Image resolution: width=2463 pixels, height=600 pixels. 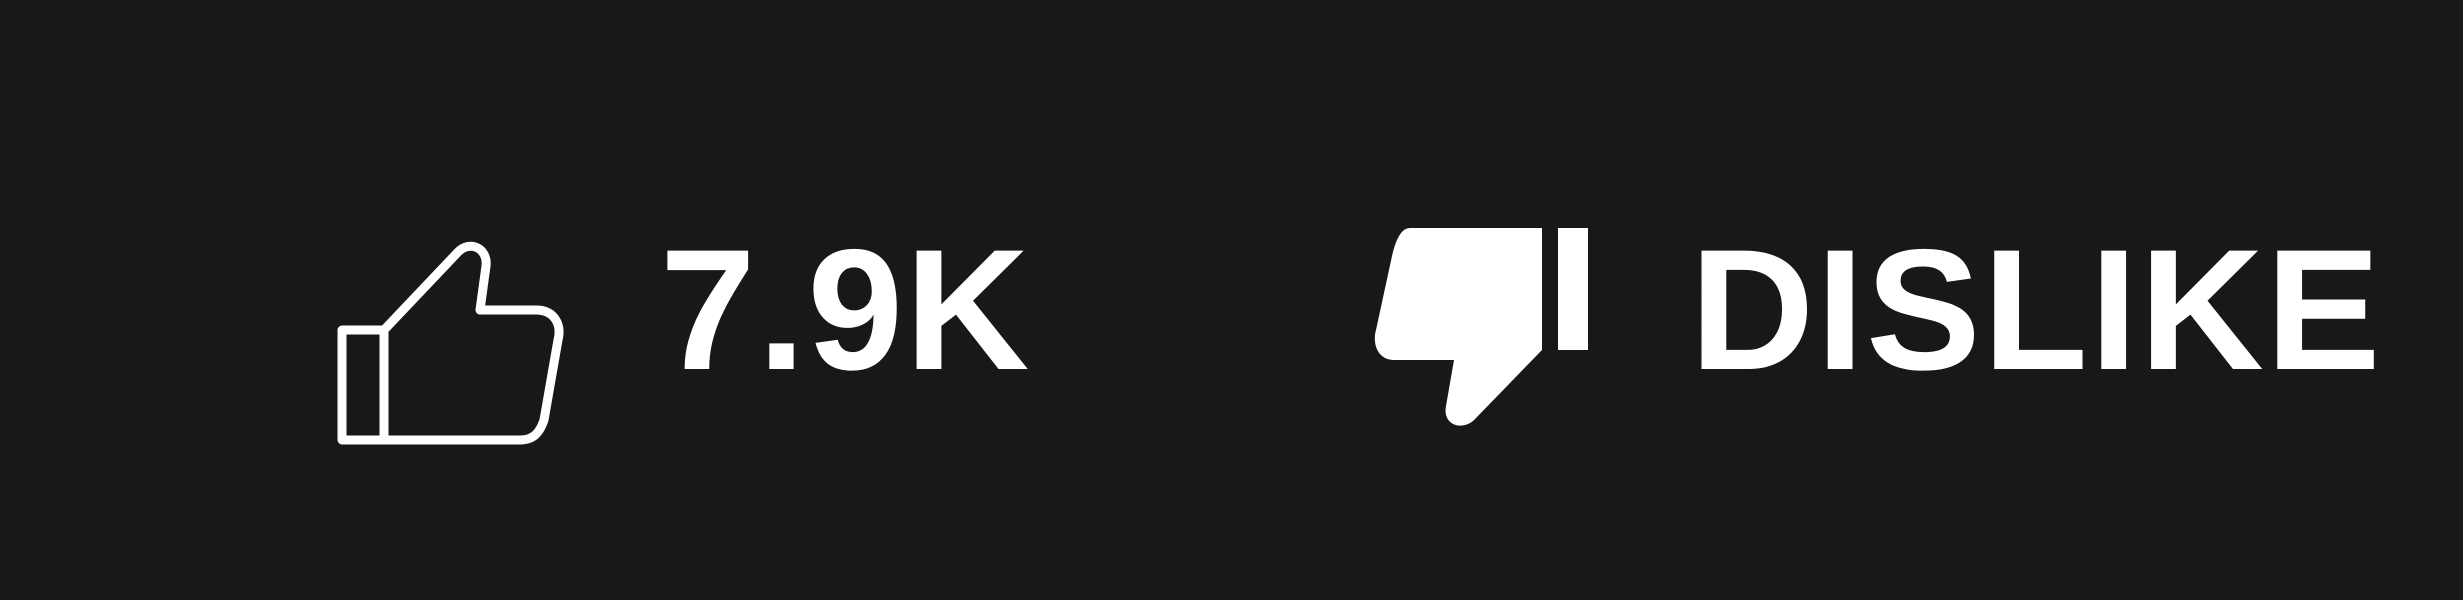 What do you see at coordinates (1490, 340) in the screenshot?
I see `thumbs-down-icon` at bounding box center [1490, 340].